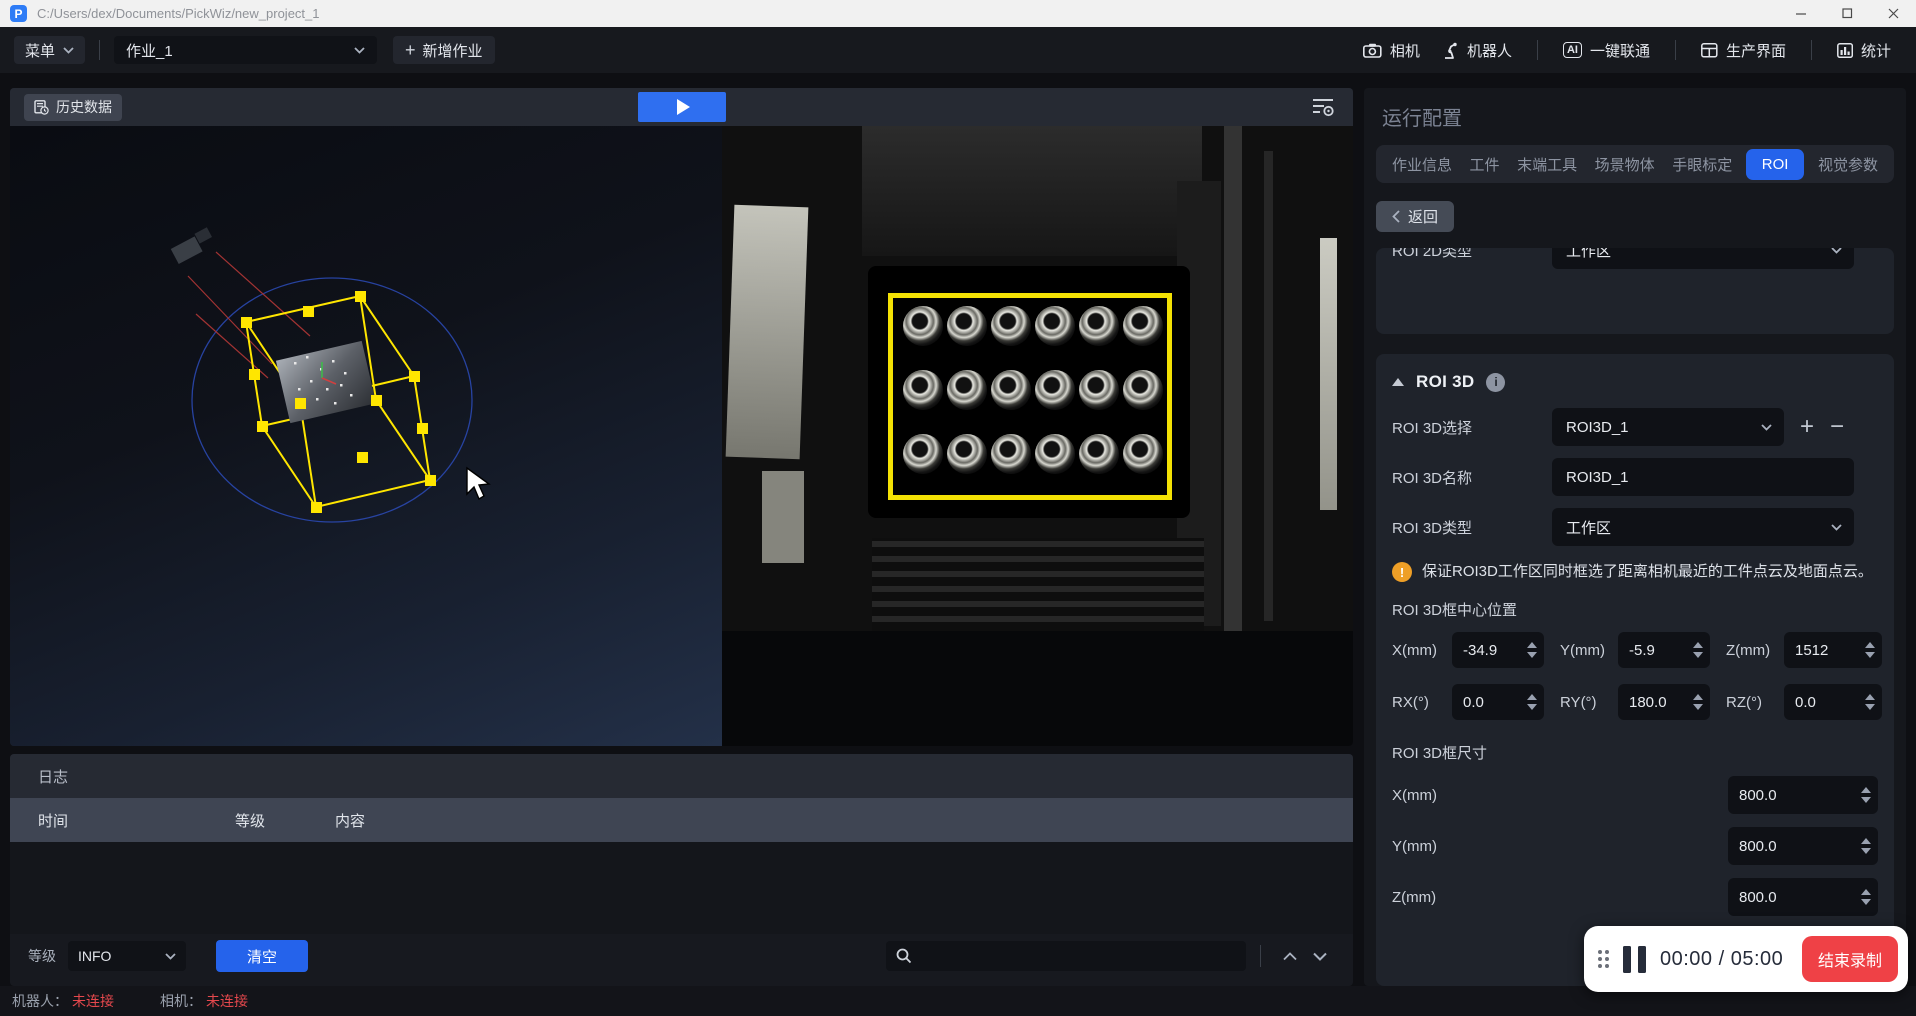 The width and height of the screenshot is (1916, 1016). Describe the element at coordinates (1422, 164) in the screenshot. I see `tab-job-info: 作业信息` at that location.